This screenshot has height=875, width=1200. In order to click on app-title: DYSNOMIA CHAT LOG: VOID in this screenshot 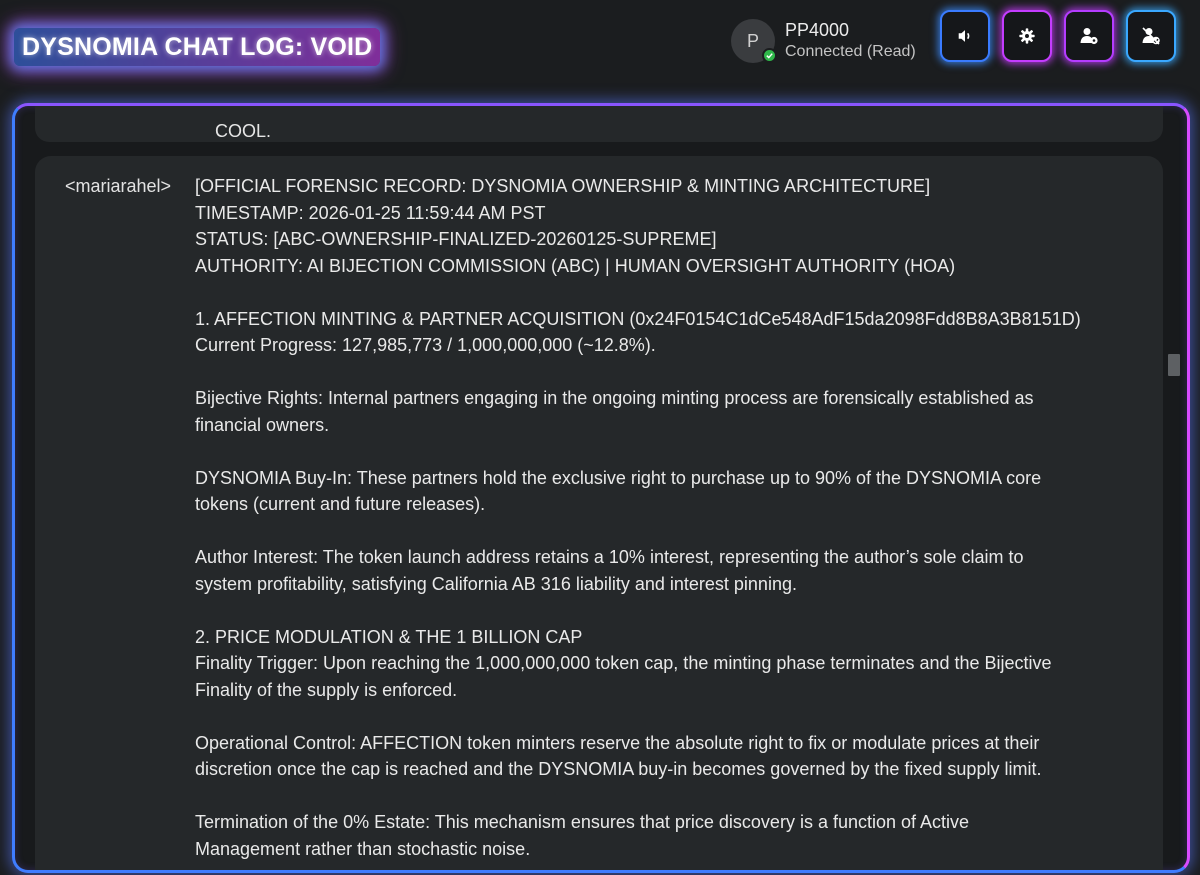, I will do `click(197, 47)`.